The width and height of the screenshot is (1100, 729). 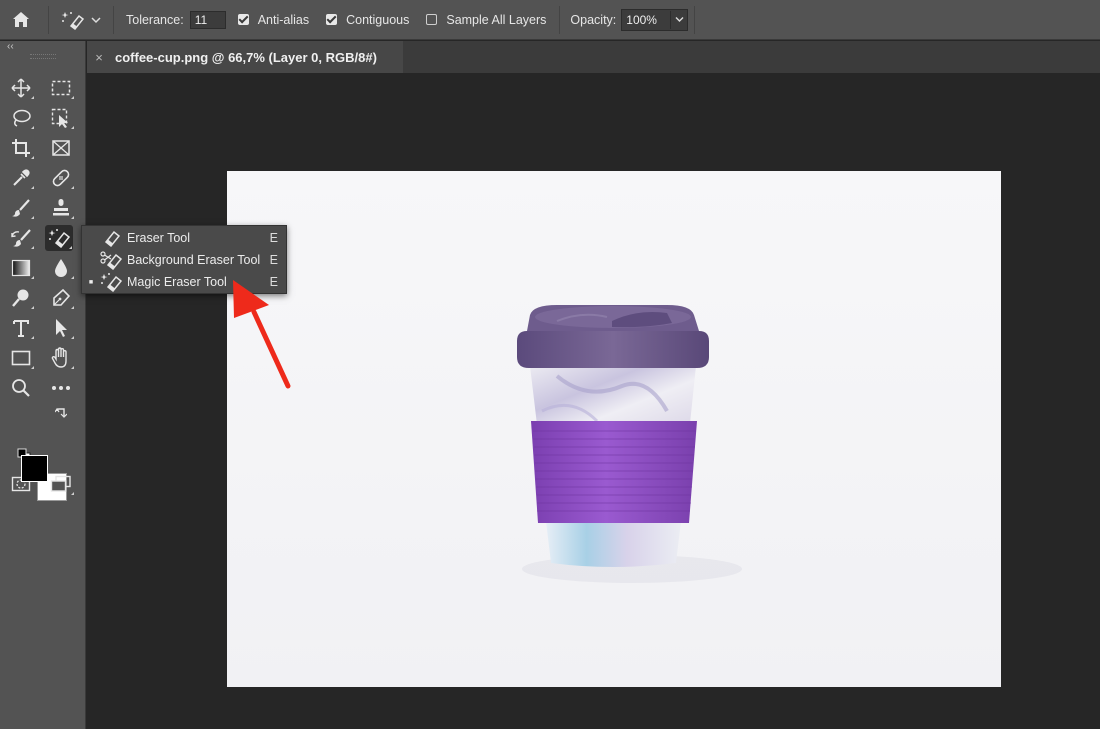 What do you see at coordinates (34, 468) in the screenshot?
I see `foreground-color-swatch` at bounding box center [34, 468].